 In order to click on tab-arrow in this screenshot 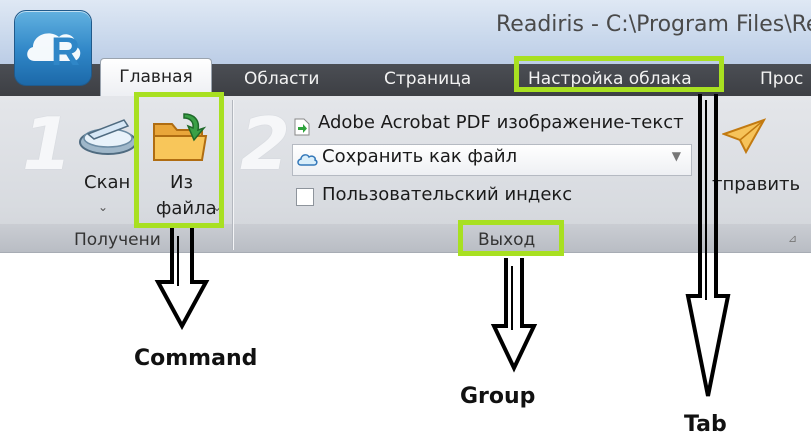, I will do `click(708, 245)`.